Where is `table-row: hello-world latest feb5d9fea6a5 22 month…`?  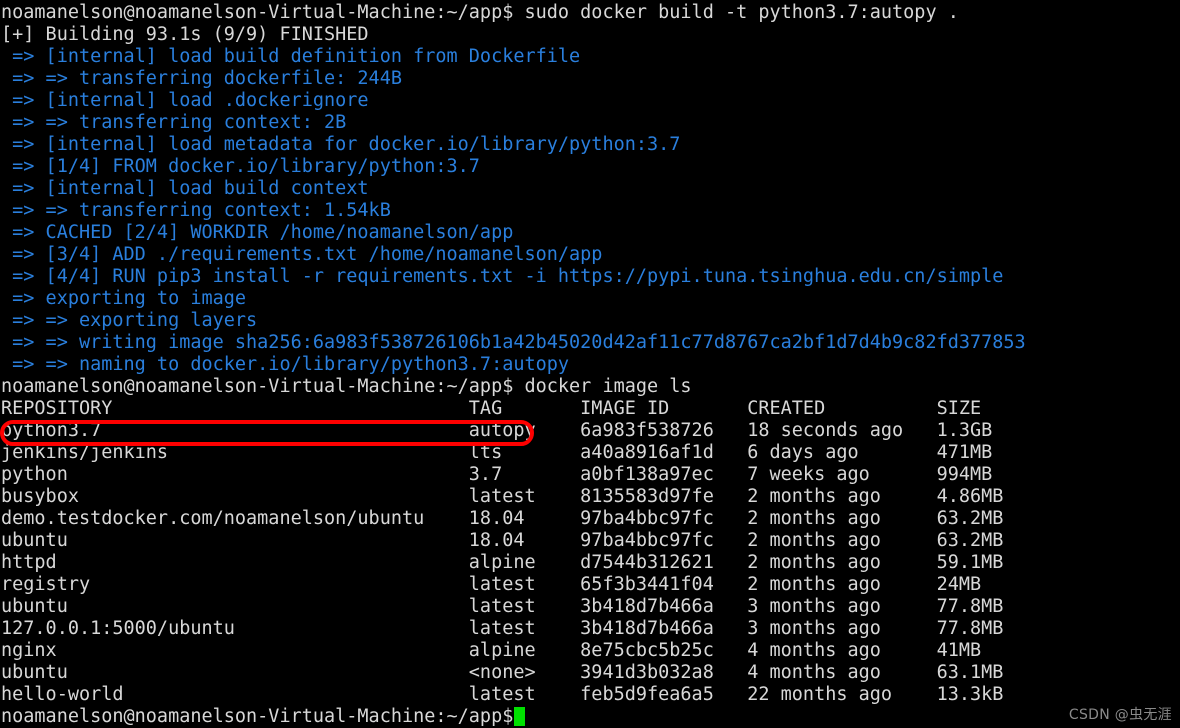
table-row: hello-world latest feb5d9fea6a5 22 month… is located at coordinates (502, 694).